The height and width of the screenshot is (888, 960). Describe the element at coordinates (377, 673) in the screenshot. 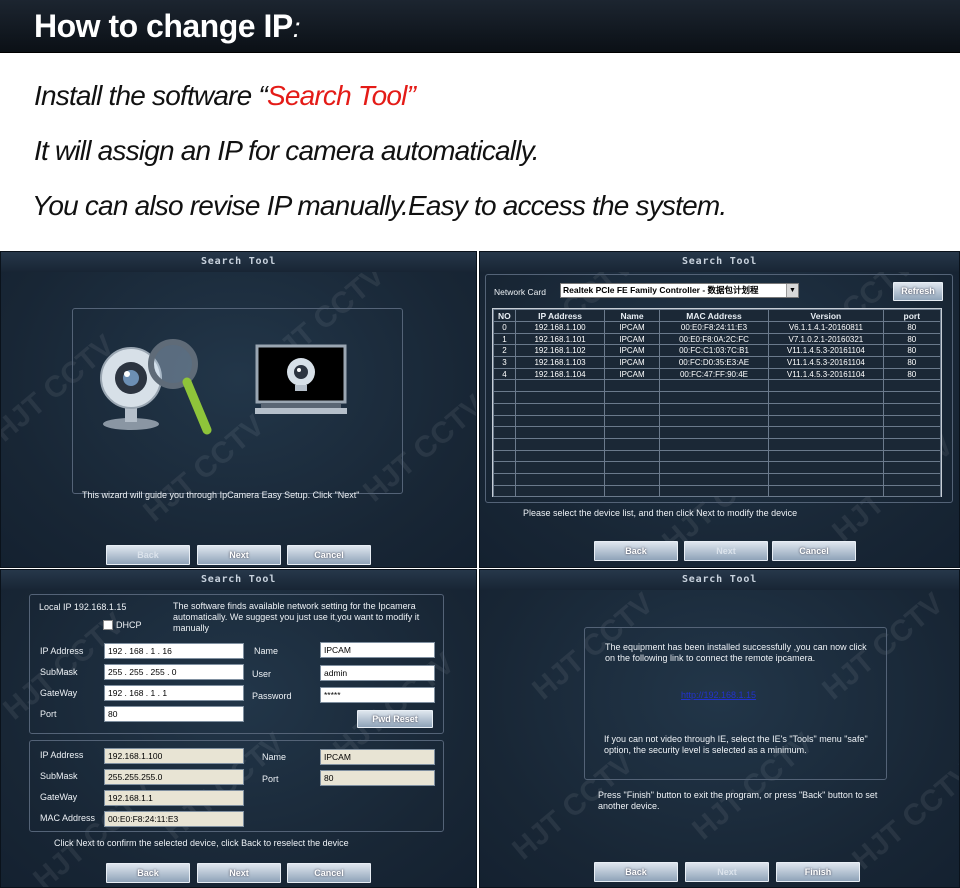

I see `user-input: admin` at that location.